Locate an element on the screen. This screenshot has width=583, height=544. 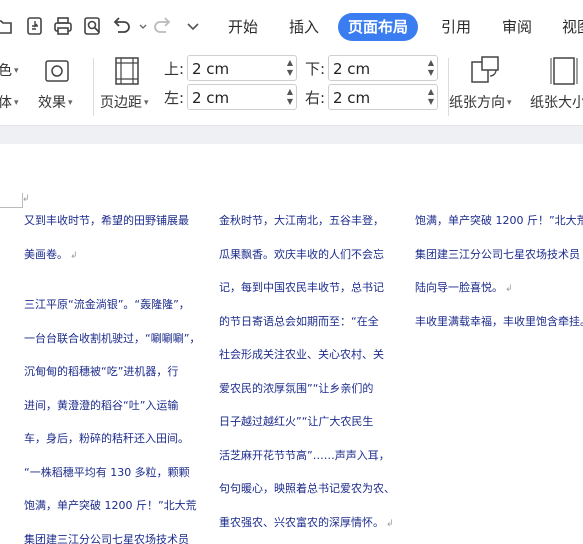
print-preview-icon is located at coordinates (93, 26).